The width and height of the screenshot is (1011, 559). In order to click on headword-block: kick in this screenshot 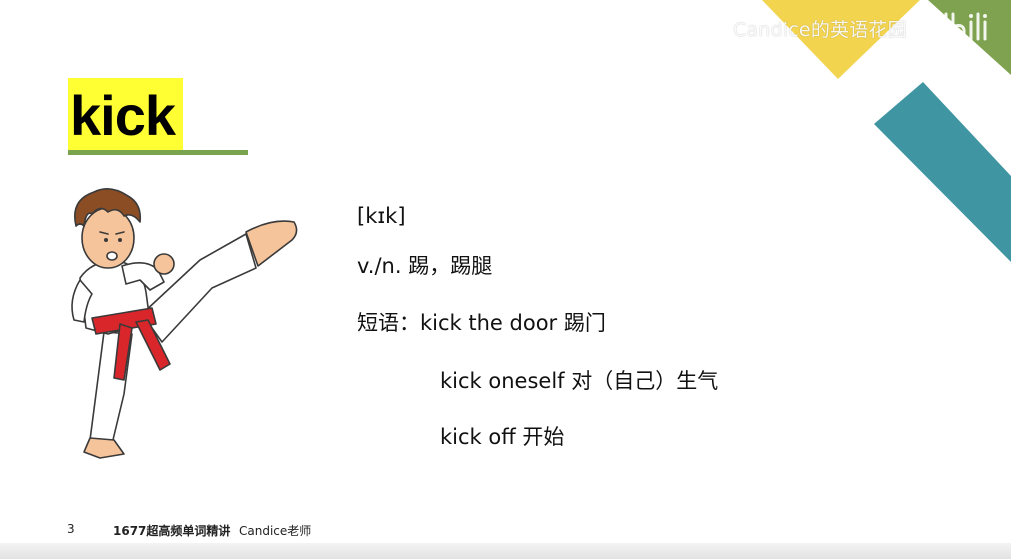, I will do `click(158, 116)`.